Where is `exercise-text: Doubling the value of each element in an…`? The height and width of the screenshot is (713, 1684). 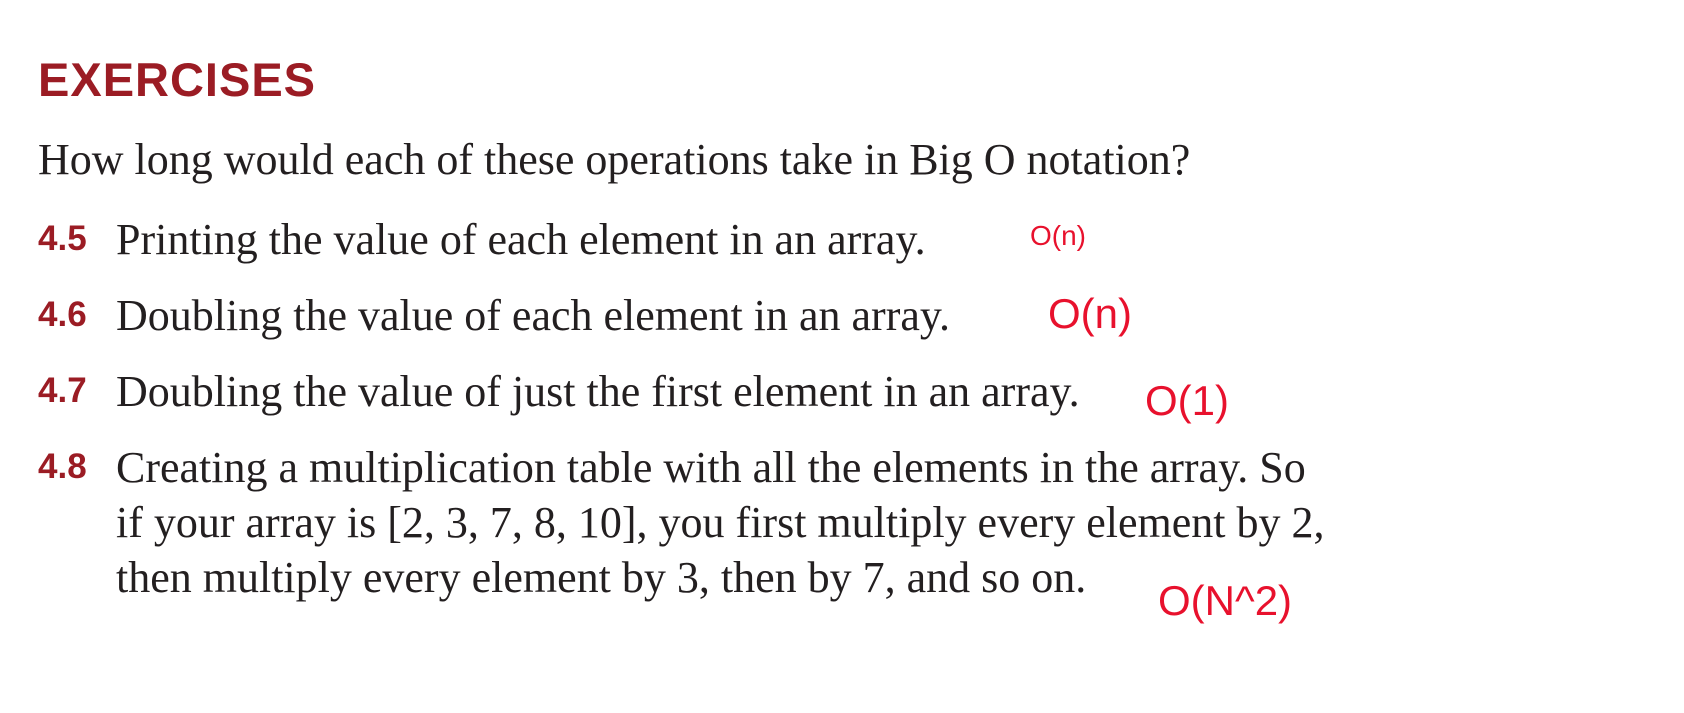 exercise-text: Doubling the value of each element in an… is located at coordinates (533, 315).